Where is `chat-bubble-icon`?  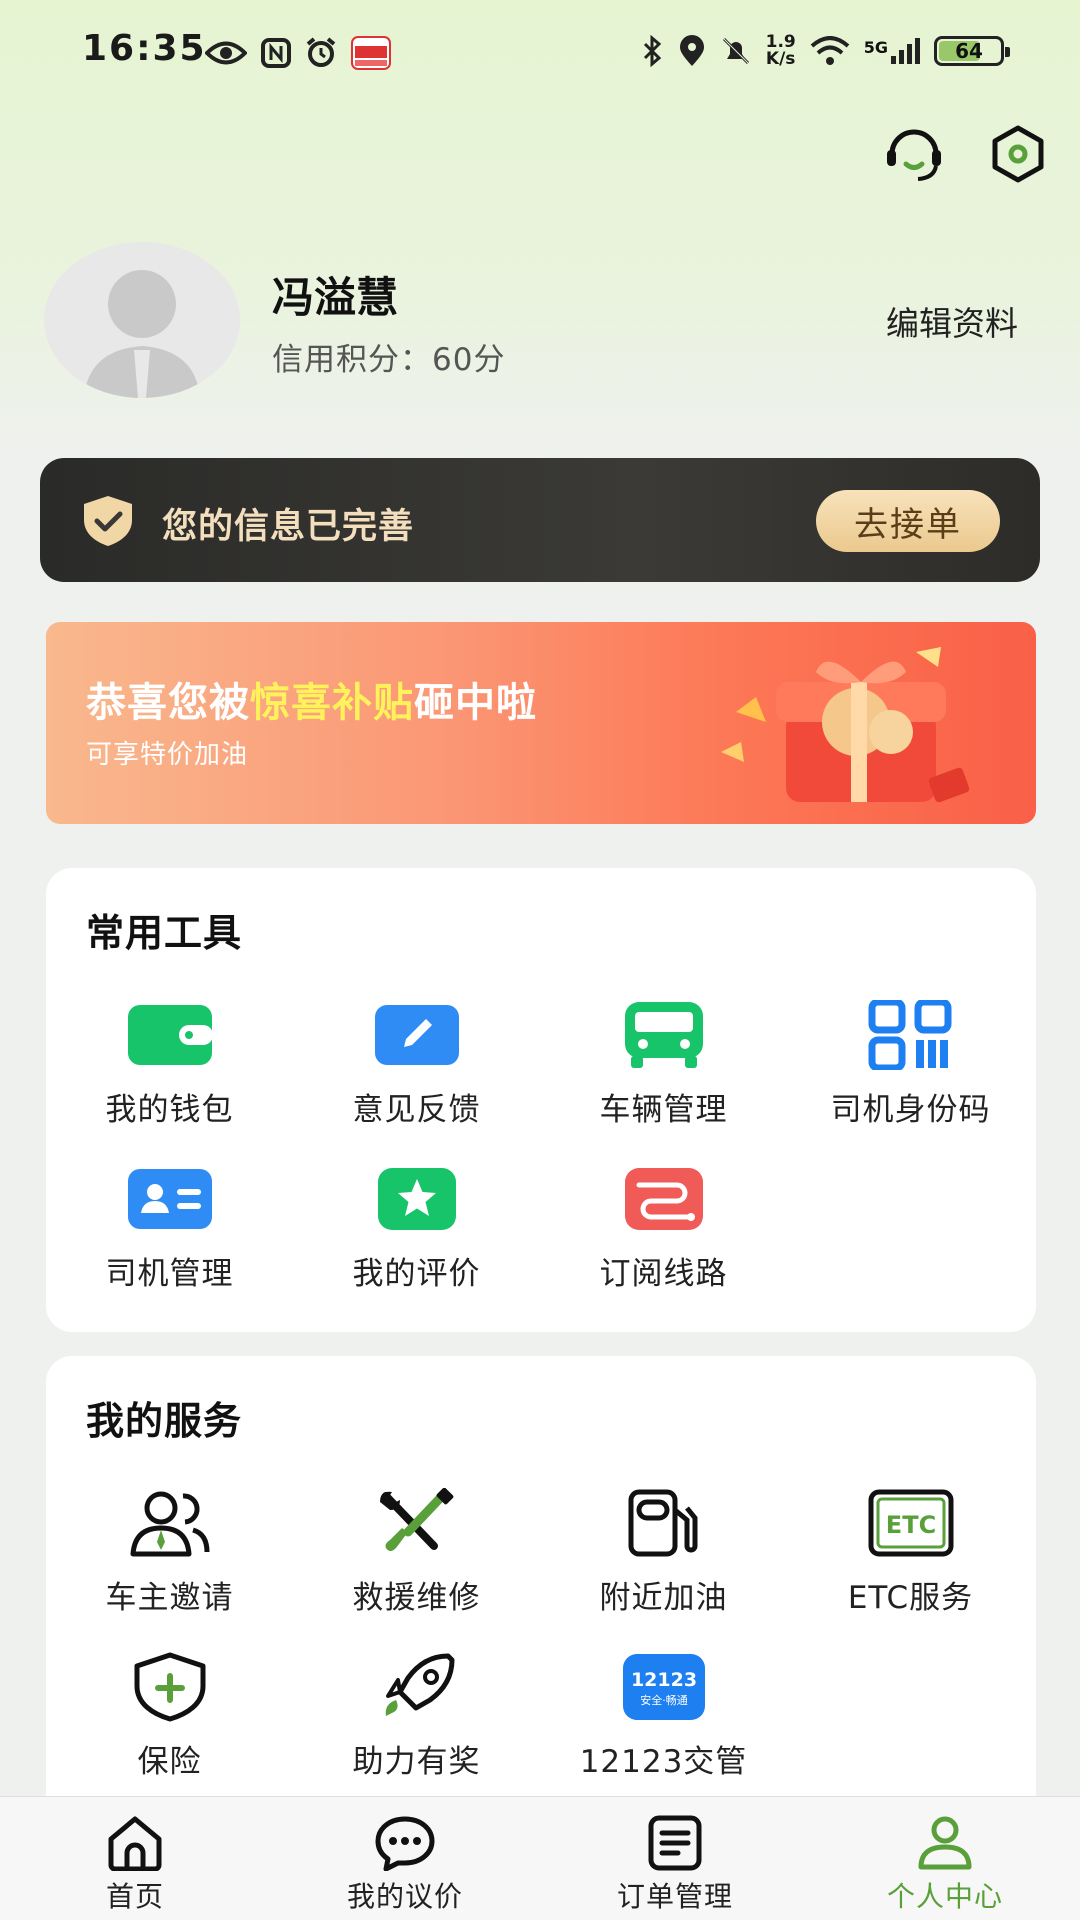
chat-bubble-icon is located at coordinates (405, 1843).